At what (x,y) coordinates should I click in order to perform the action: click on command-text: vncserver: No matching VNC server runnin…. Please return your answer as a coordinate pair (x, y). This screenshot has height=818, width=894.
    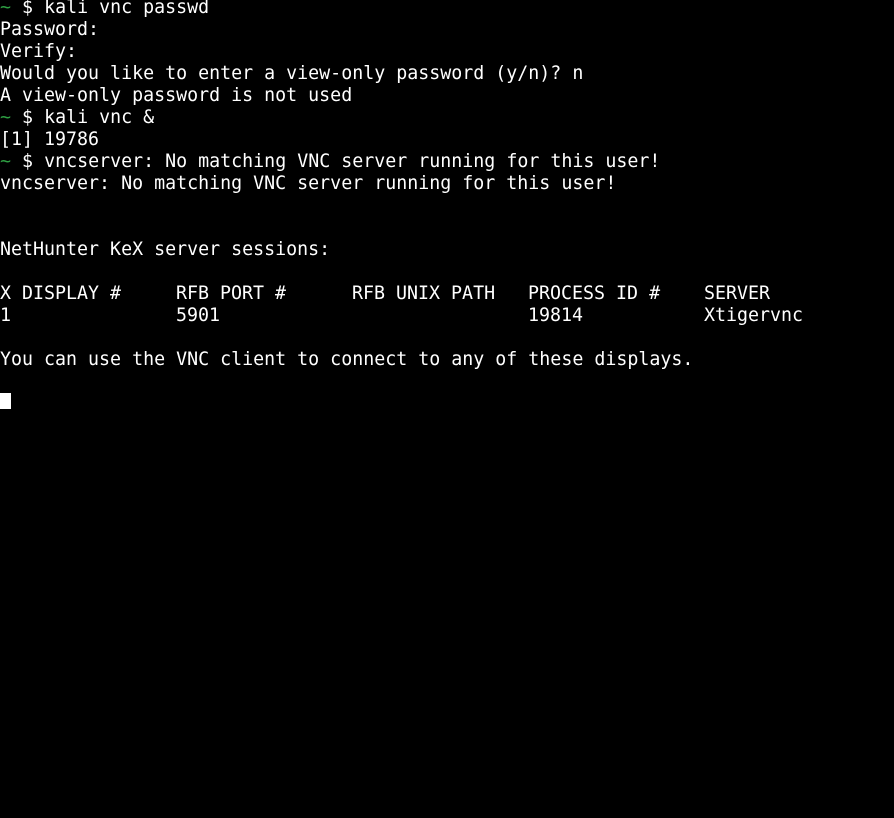
    Looking at the image, I should click on (352, 161).